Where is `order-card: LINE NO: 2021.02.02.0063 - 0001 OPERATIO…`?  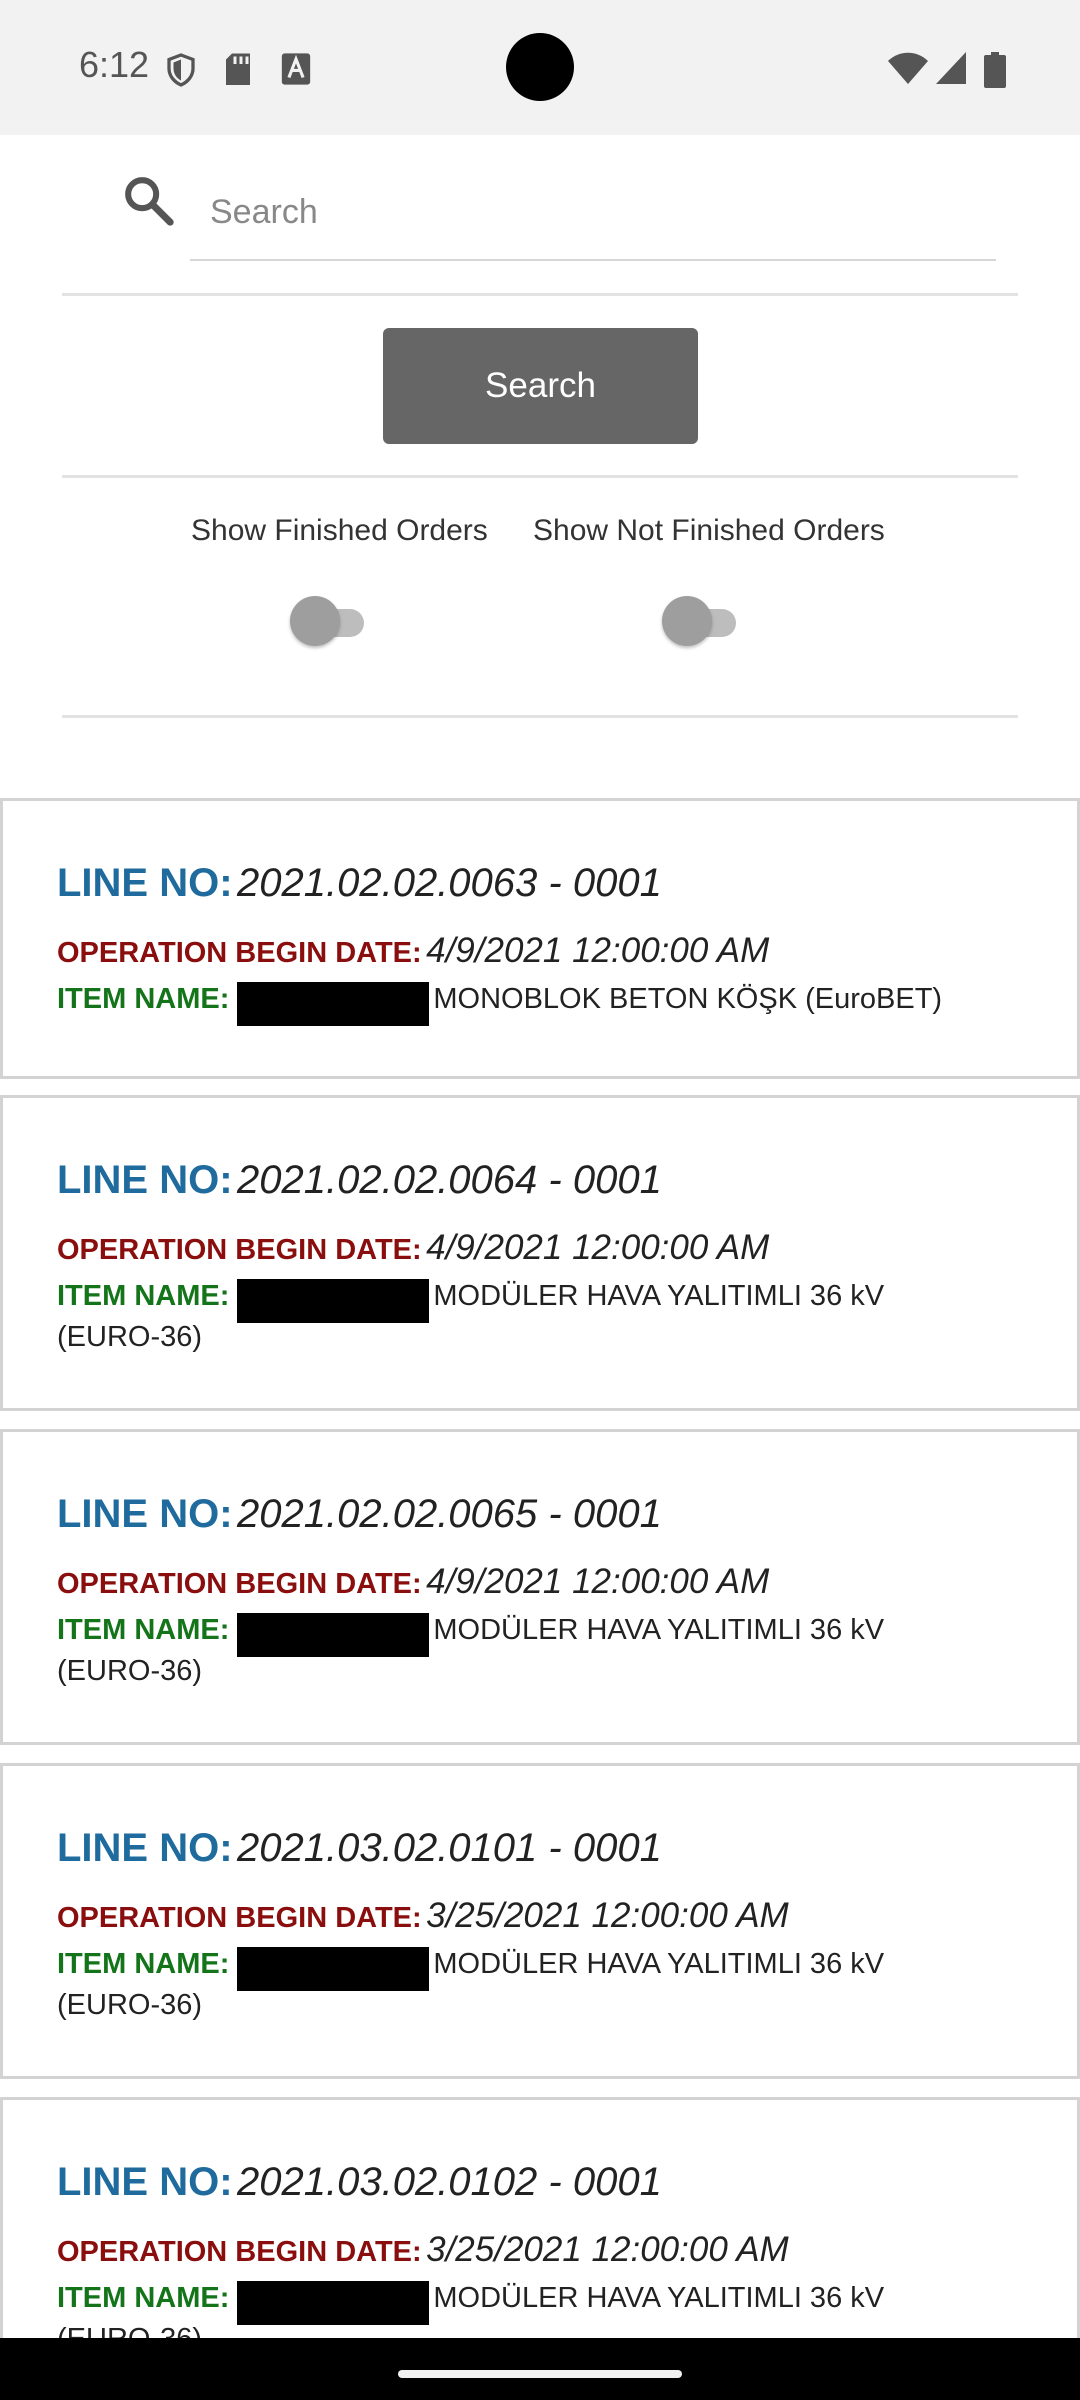
order-card: LINE NO: 2021.02.02.0063 - 0001 OPERATIO… is located at coordinates (540, 938).